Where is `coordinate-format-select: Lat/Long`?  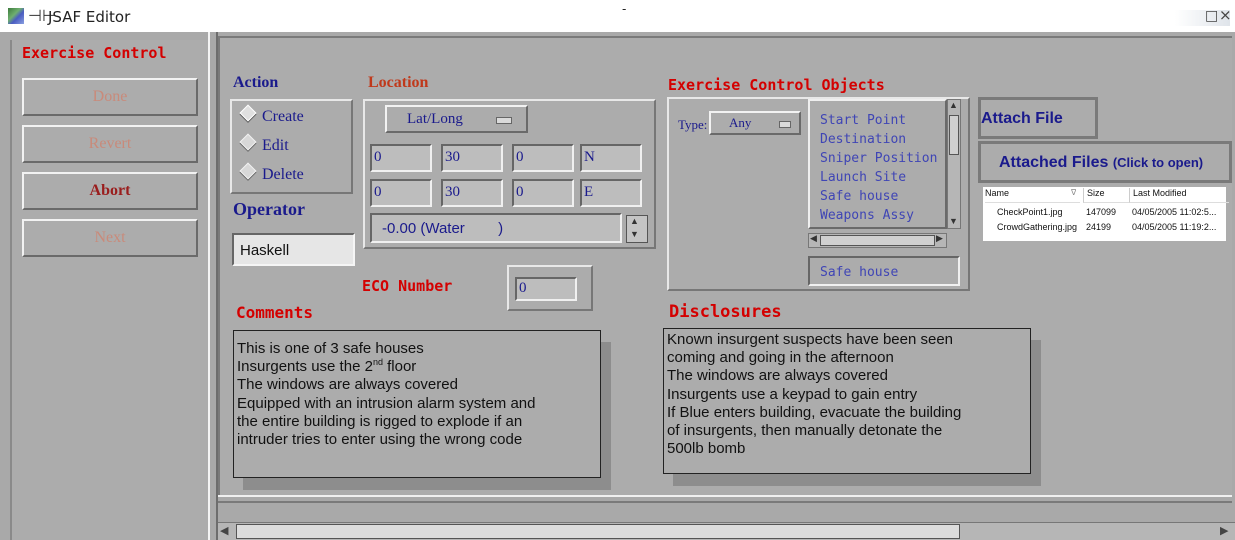
coordinate-format-select: Lat/Long is located at coordinates (456, 119).